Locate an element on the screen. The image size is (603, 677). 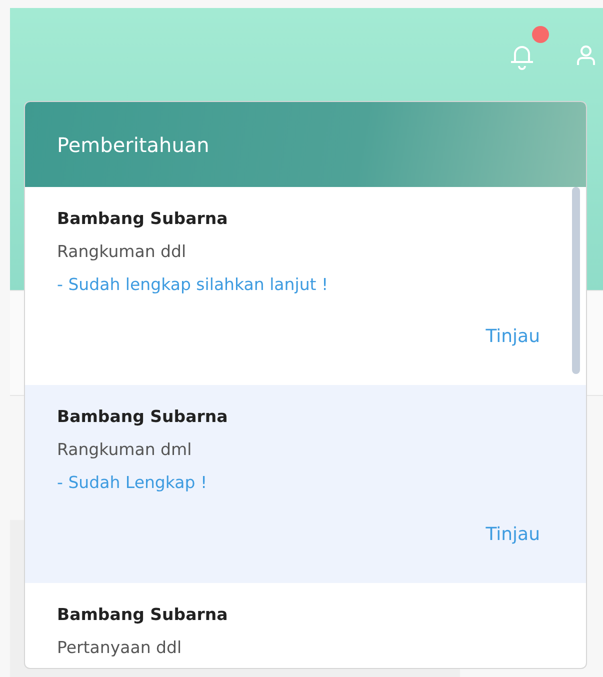
notification-status: - Sudah Lengkap ! is located at coordinates (132, 483).